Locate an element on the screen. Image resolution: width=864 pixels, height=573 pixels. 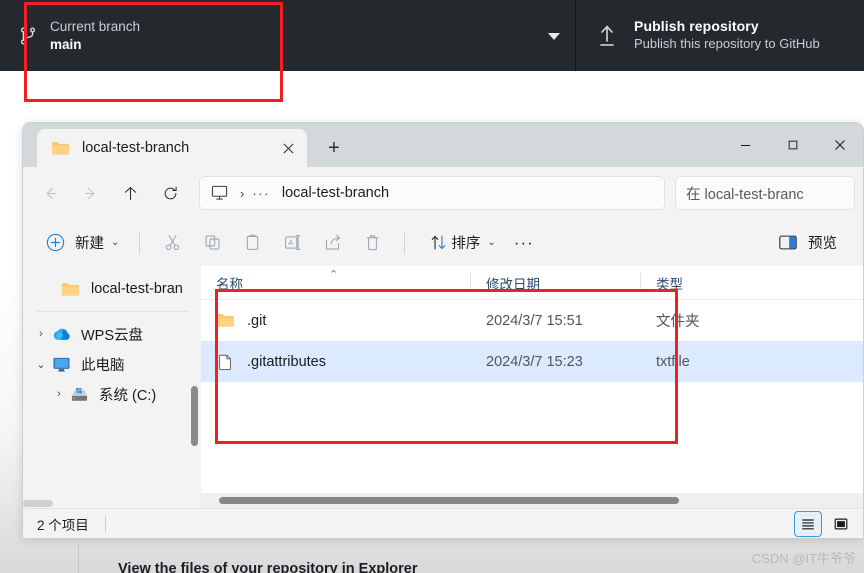
copy-icon is located at coordinates (212, 243).